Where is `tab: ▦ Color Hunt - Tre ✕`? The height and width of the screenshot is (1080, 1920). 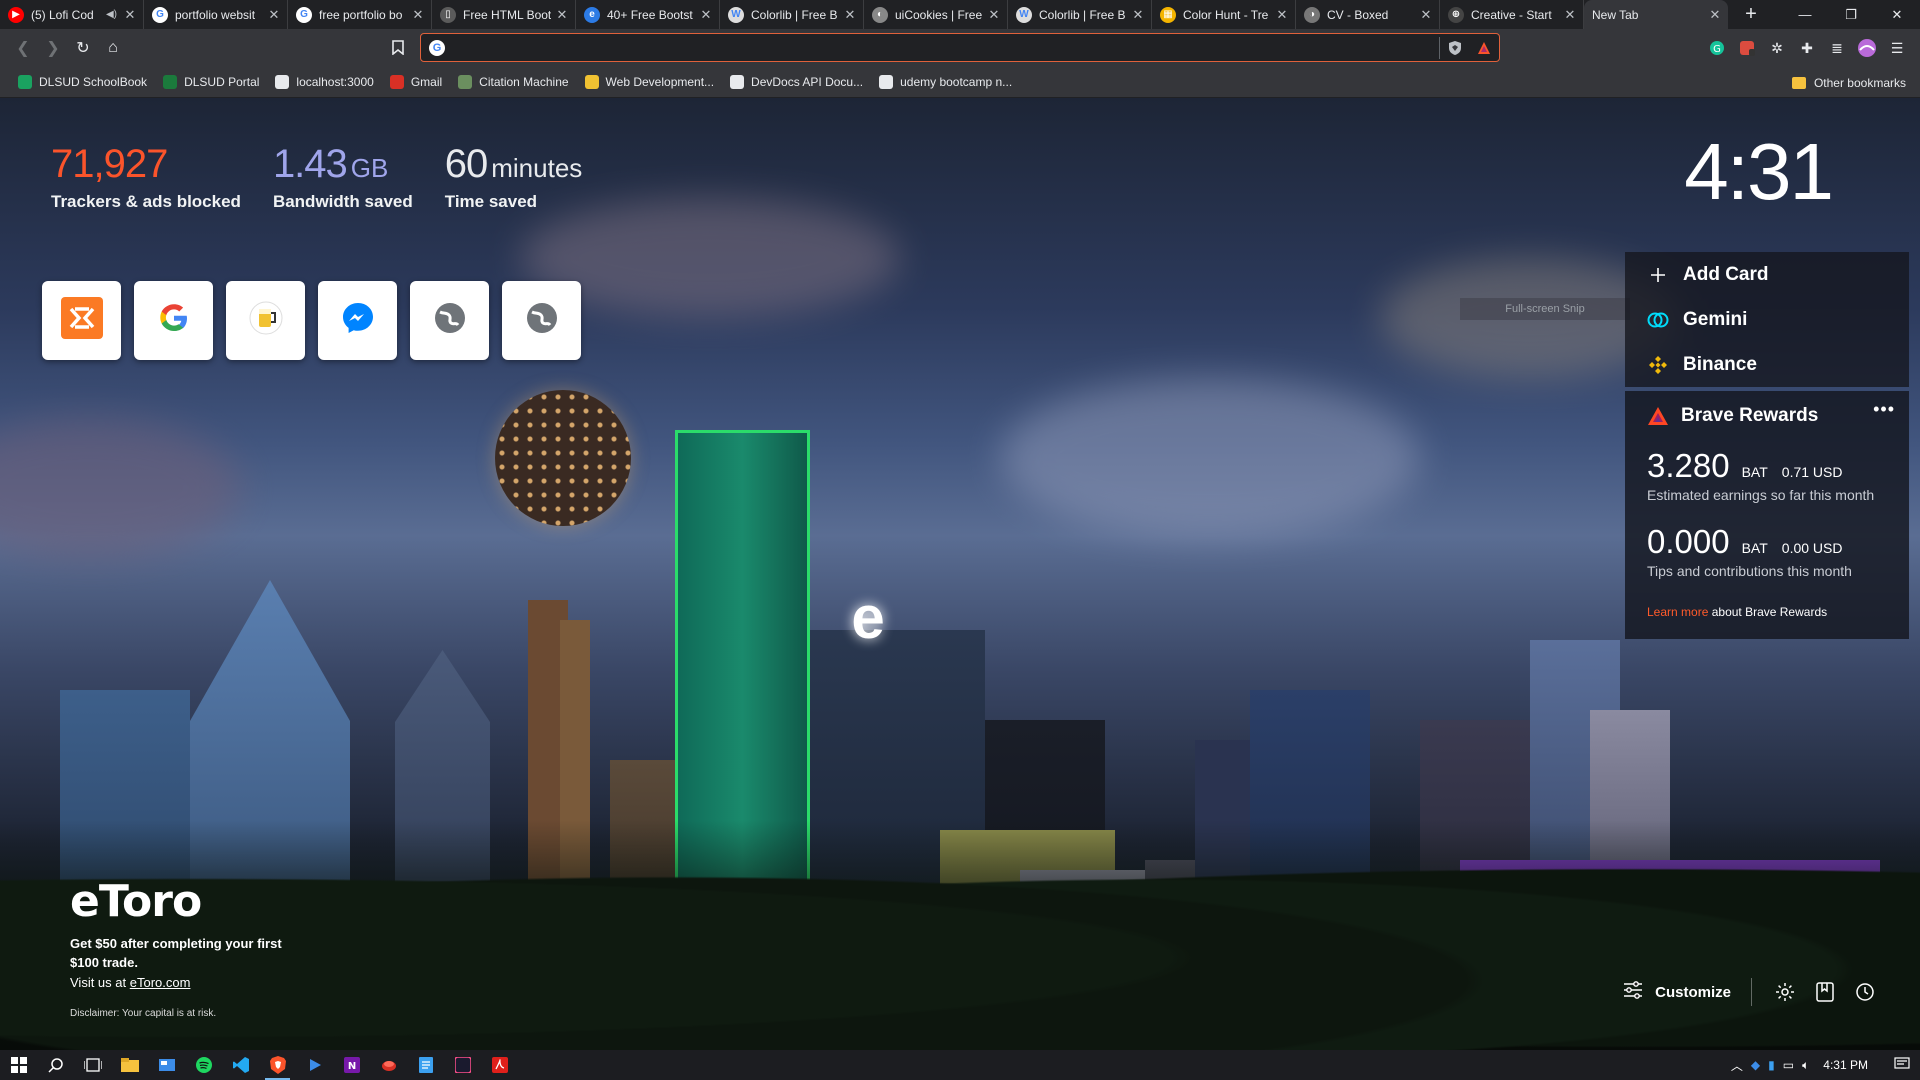
tab: ▦ Color Hunt - Tre ✕ is located at coordinates (1224, 14).